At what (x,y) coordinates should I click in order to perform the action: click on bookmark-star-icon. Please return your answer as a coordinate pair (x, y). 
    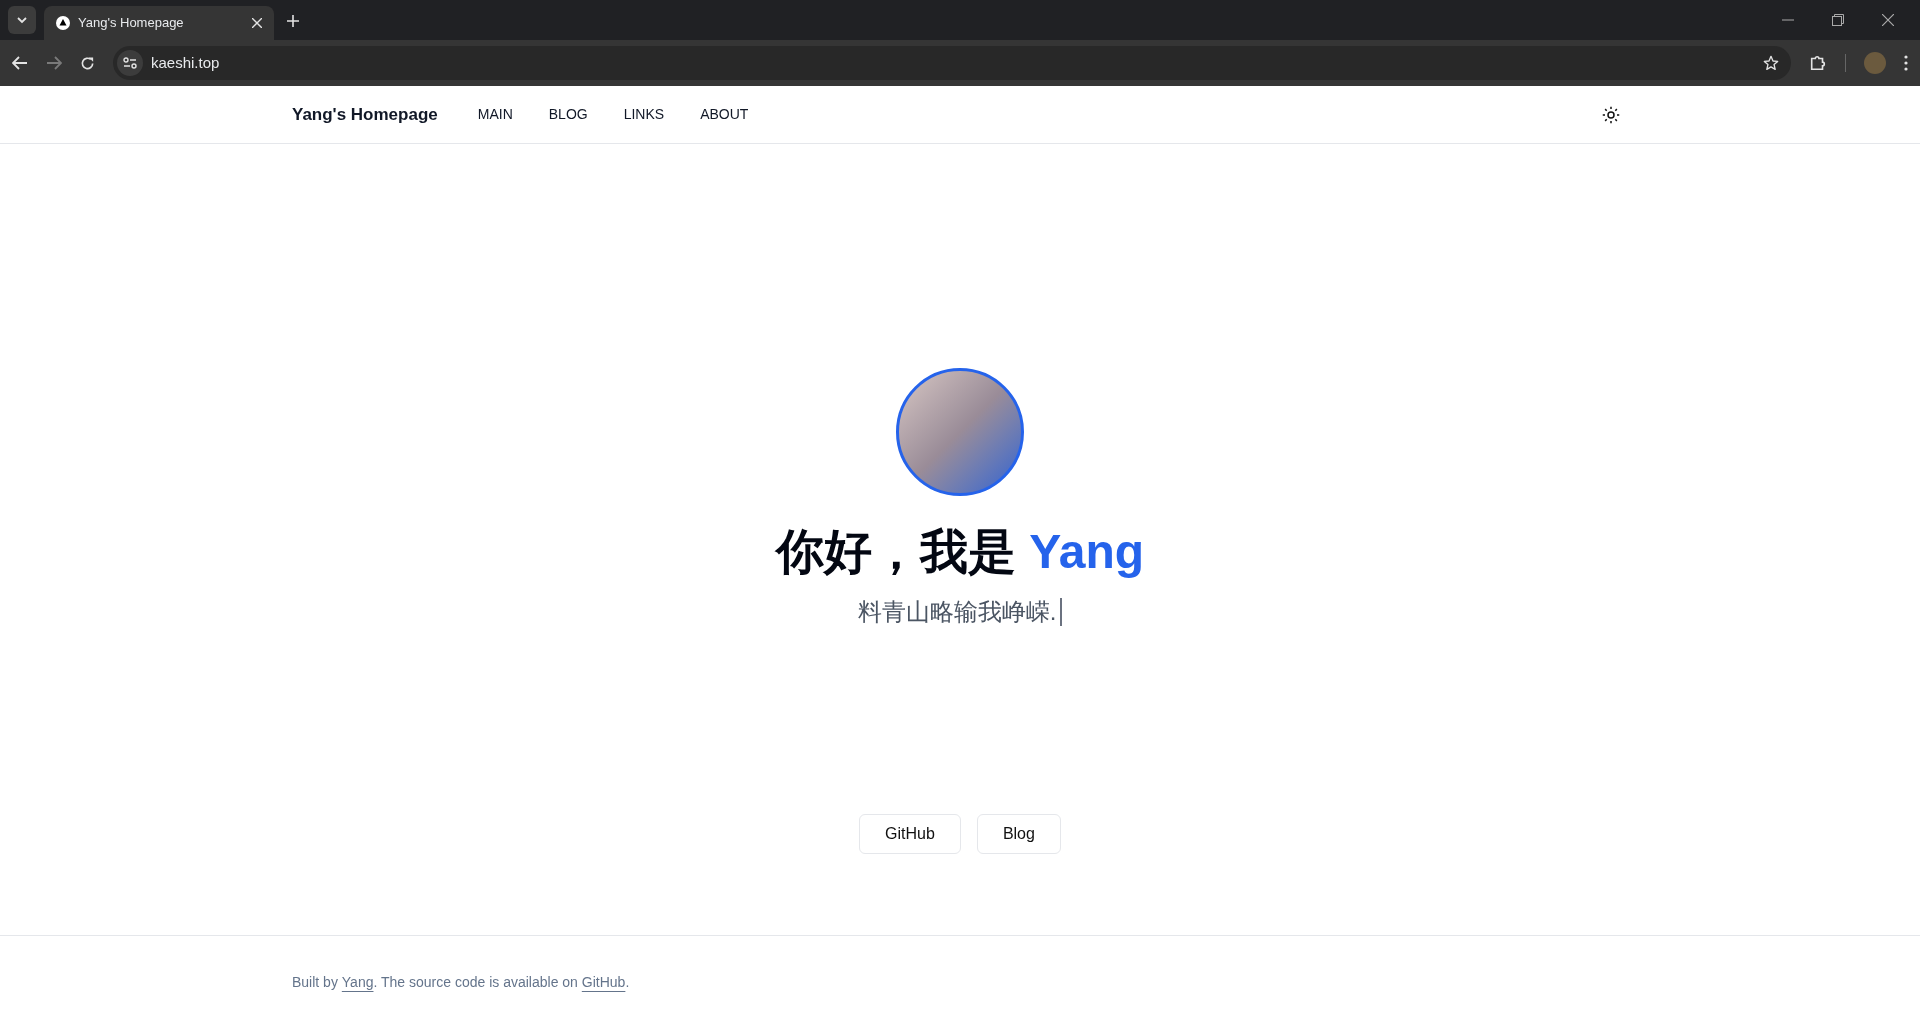
    Looking at the image, I should click on (1771, 63).